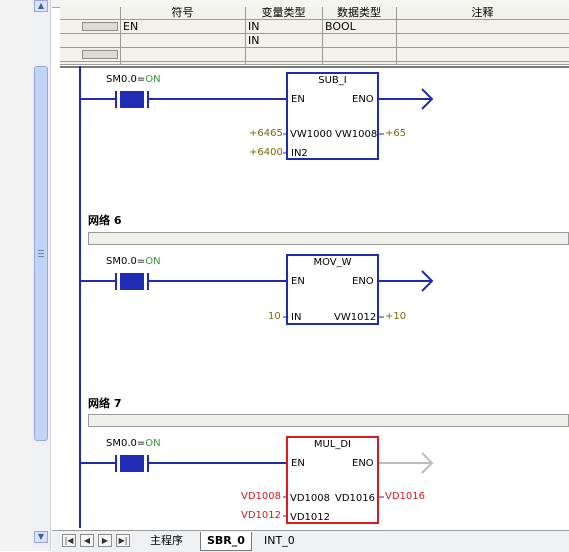  What do you see at coordinates (332, 116) in the screenshot?
I see `sub-i-box: SUB_I EN ENO VW1000 VW1008 IN2` at bounding box center [332, 116].